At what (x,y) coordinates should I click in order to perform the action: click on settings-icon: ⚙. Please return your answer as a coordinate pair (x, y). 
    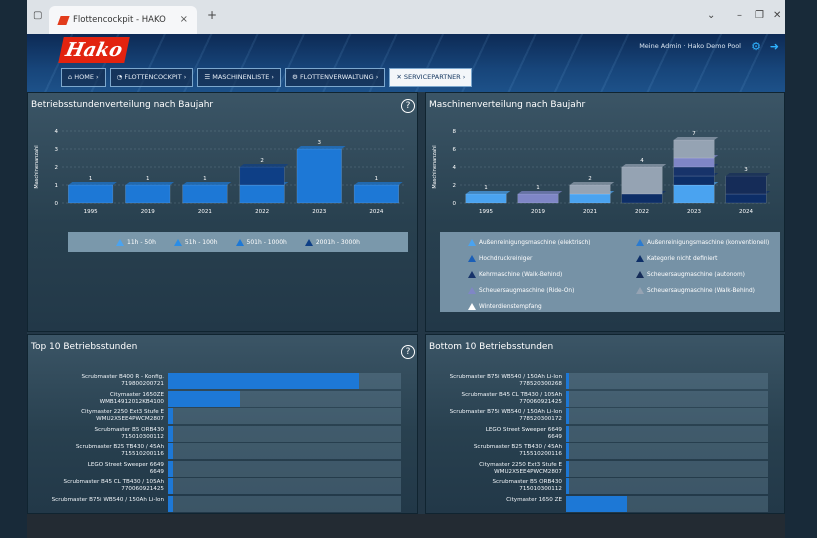
    Looking at the image, I should click on (756, 46).